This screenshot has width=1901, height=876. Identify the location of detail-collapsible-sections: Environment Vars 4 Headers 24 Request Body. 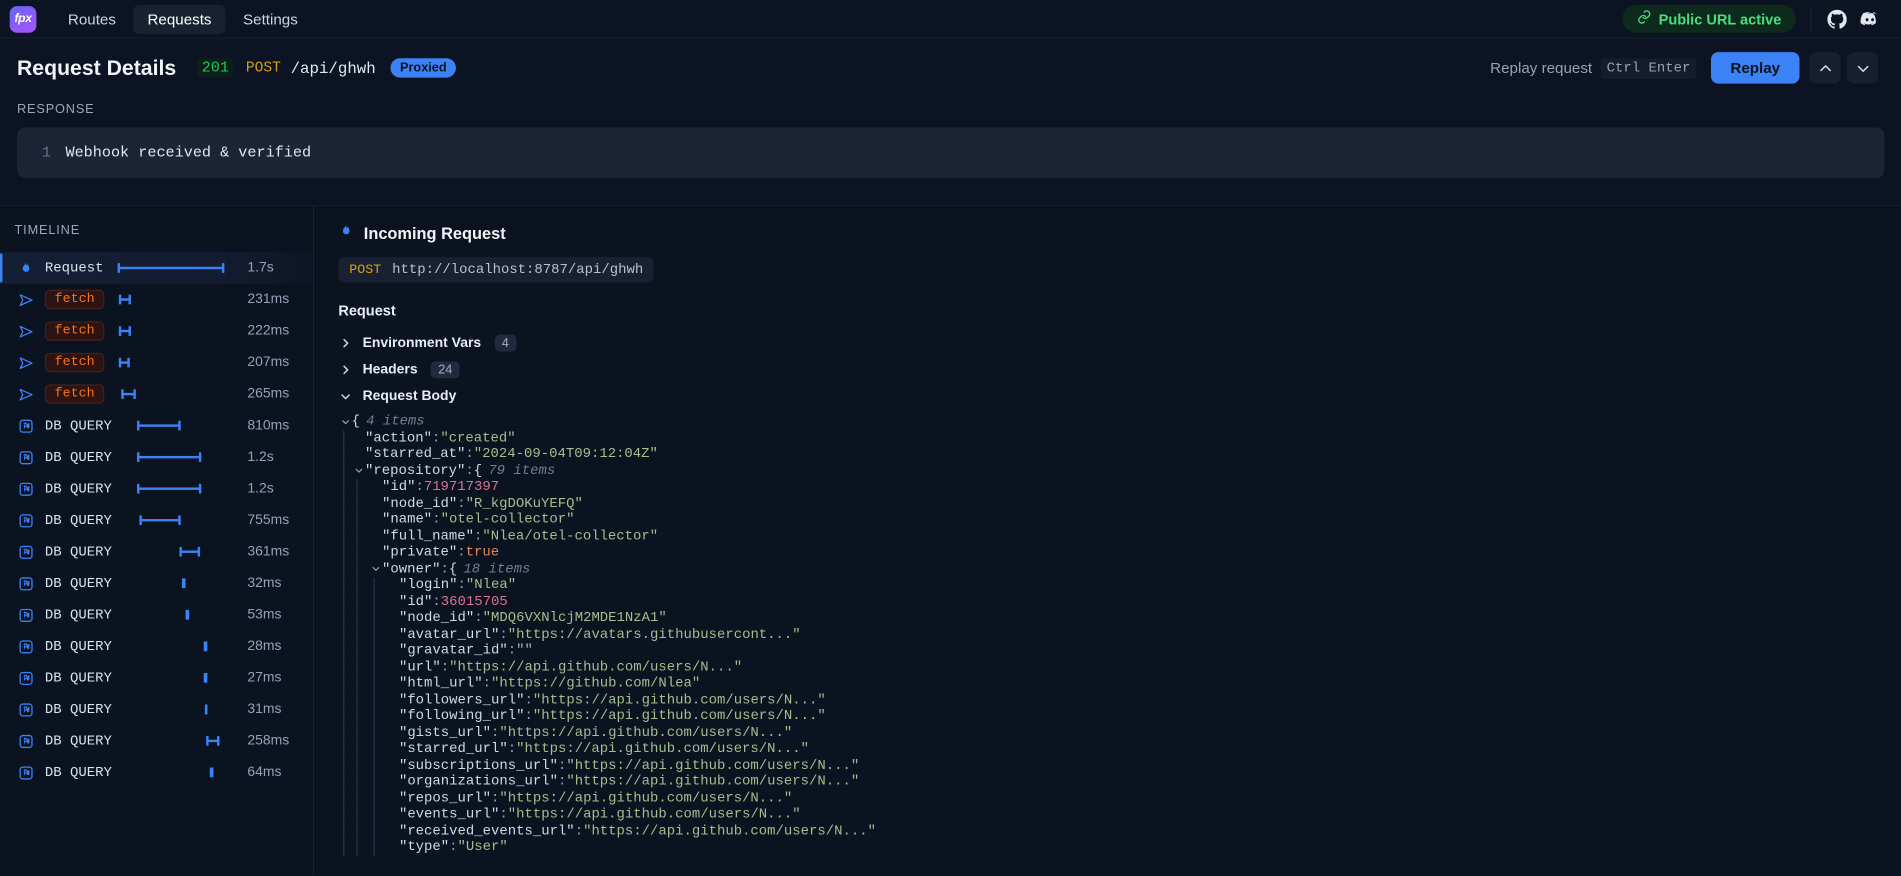
(1110, 370).